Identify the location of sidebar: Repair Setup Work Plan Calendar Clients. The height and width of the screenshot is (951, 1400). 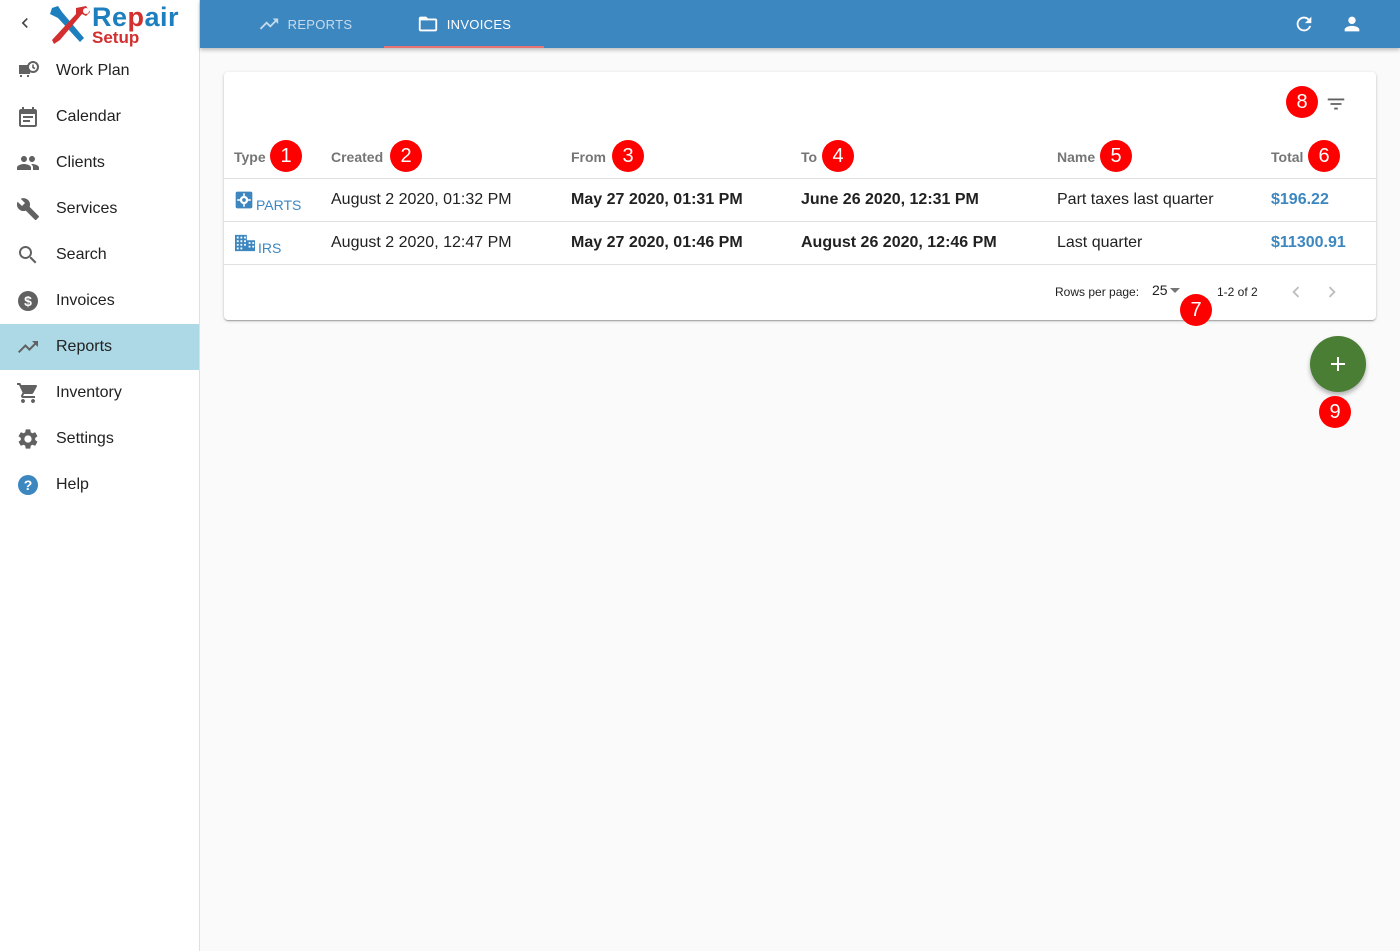
(100, 475).